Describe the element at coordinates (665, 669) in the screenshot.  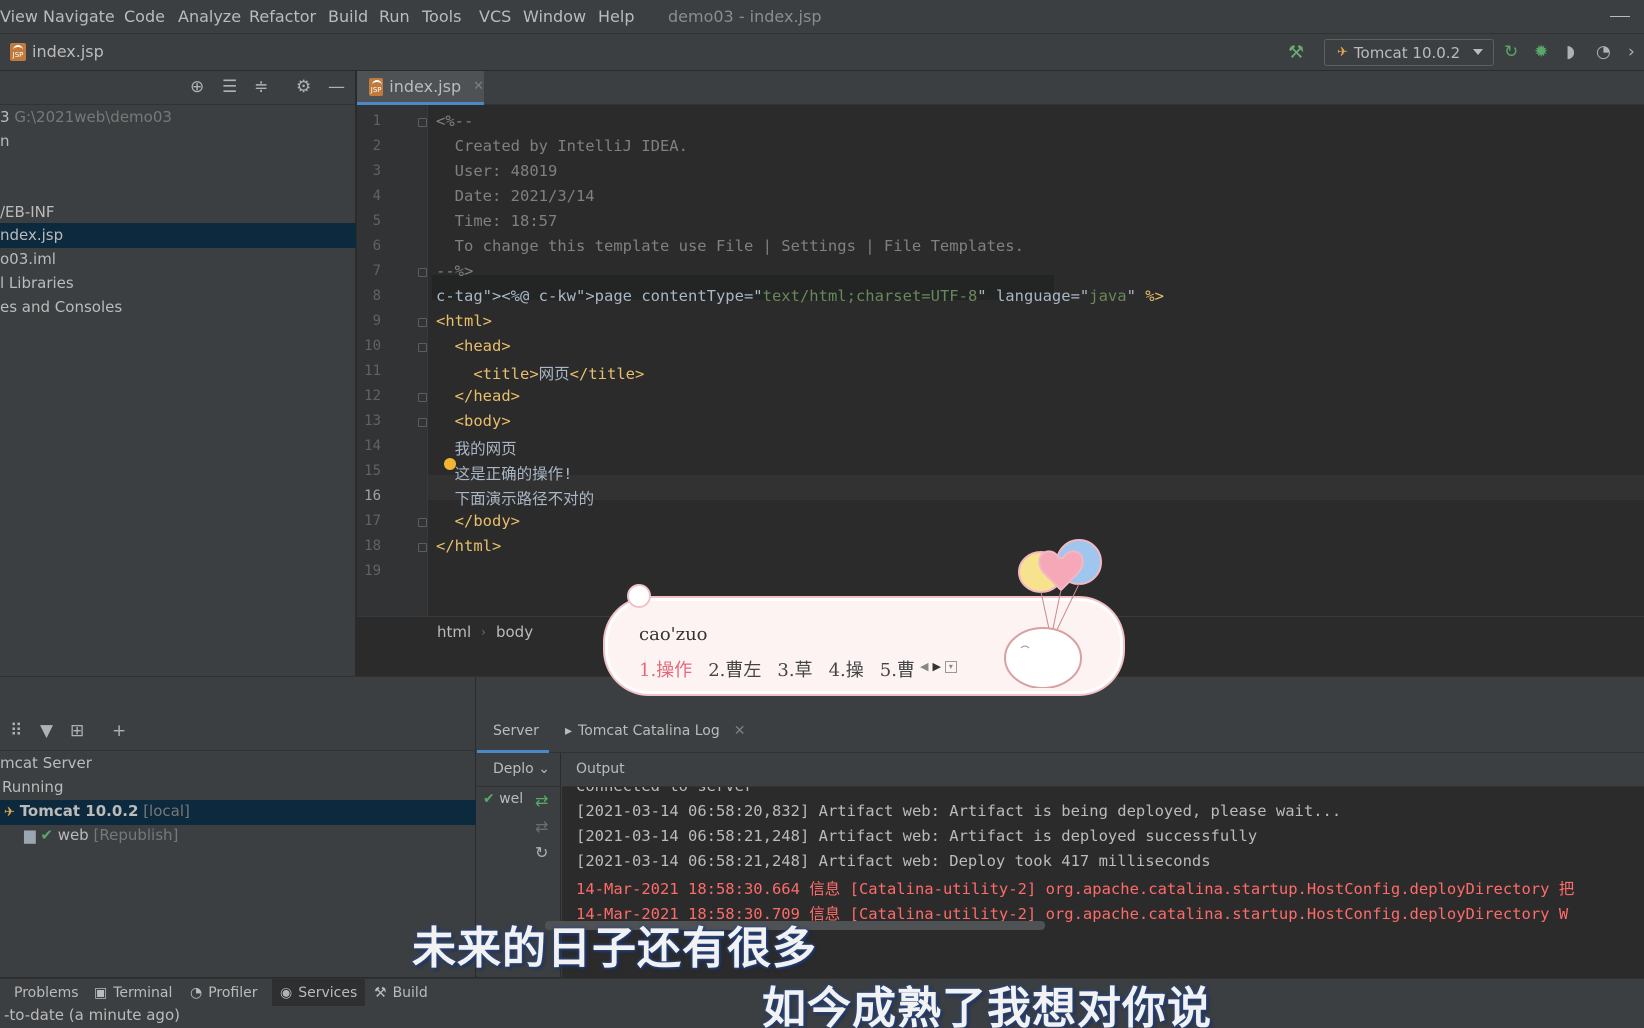
I see `ime-candidate-1: 1.操作` at that location.